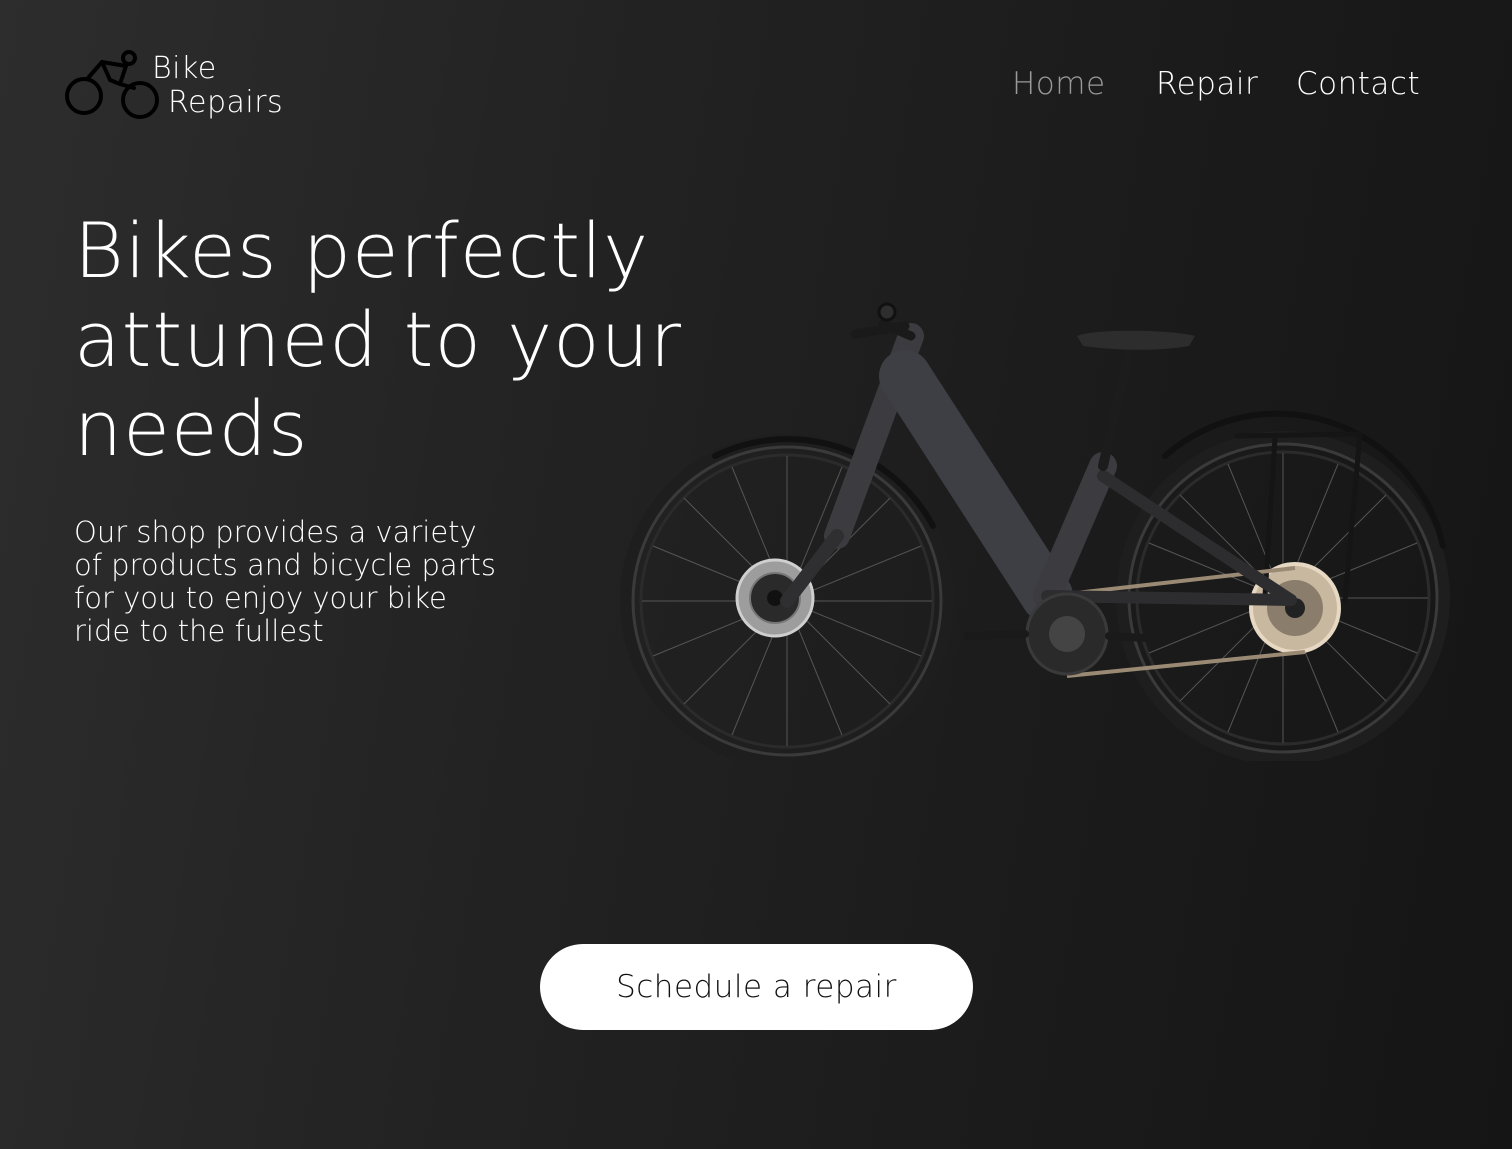 This screenshot has height=1149, width=1512. Describe the element at coordinates (1136, 340) in the screenshot. I see `saddle` at that location.